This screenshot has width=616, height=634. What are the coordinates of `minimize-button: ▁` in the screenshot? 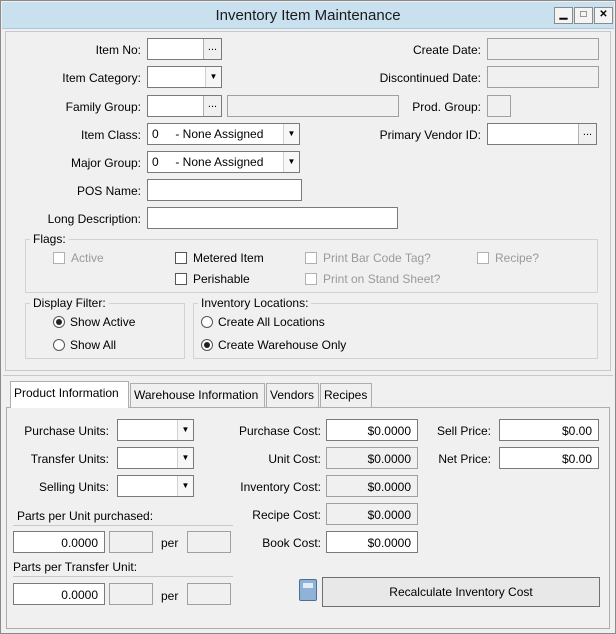 It's located at (563, 15).